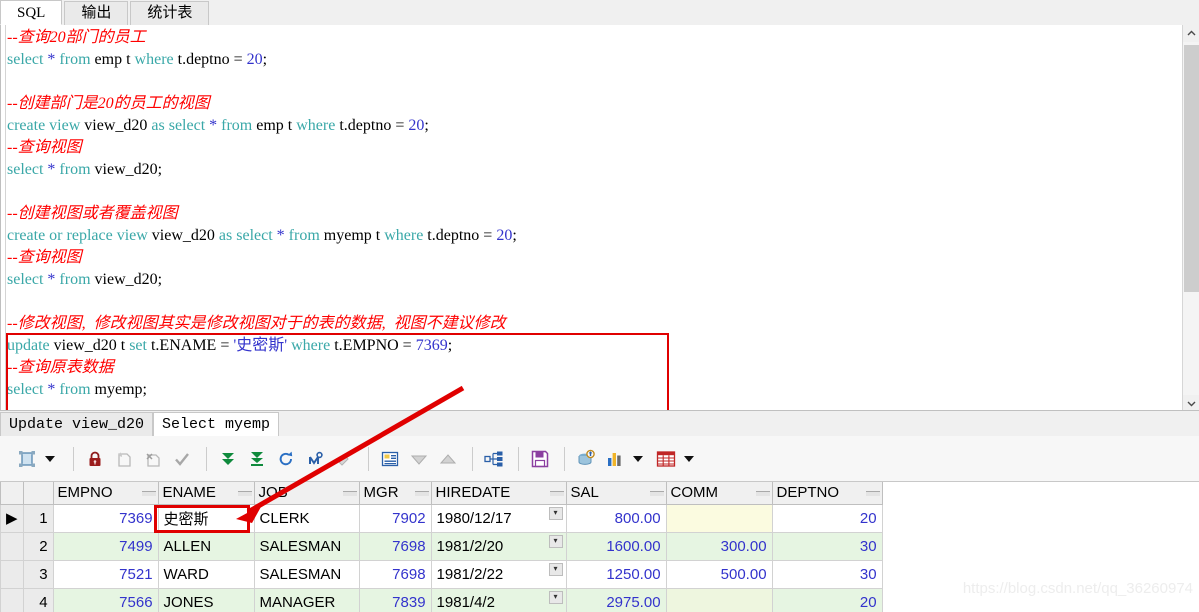 This screenshot has height=612, width=1199. What do you see at coordinates (50, 458) in the screenshot?
I see `grid-mode-dropdown-caret` at bounding box center [50, 458].